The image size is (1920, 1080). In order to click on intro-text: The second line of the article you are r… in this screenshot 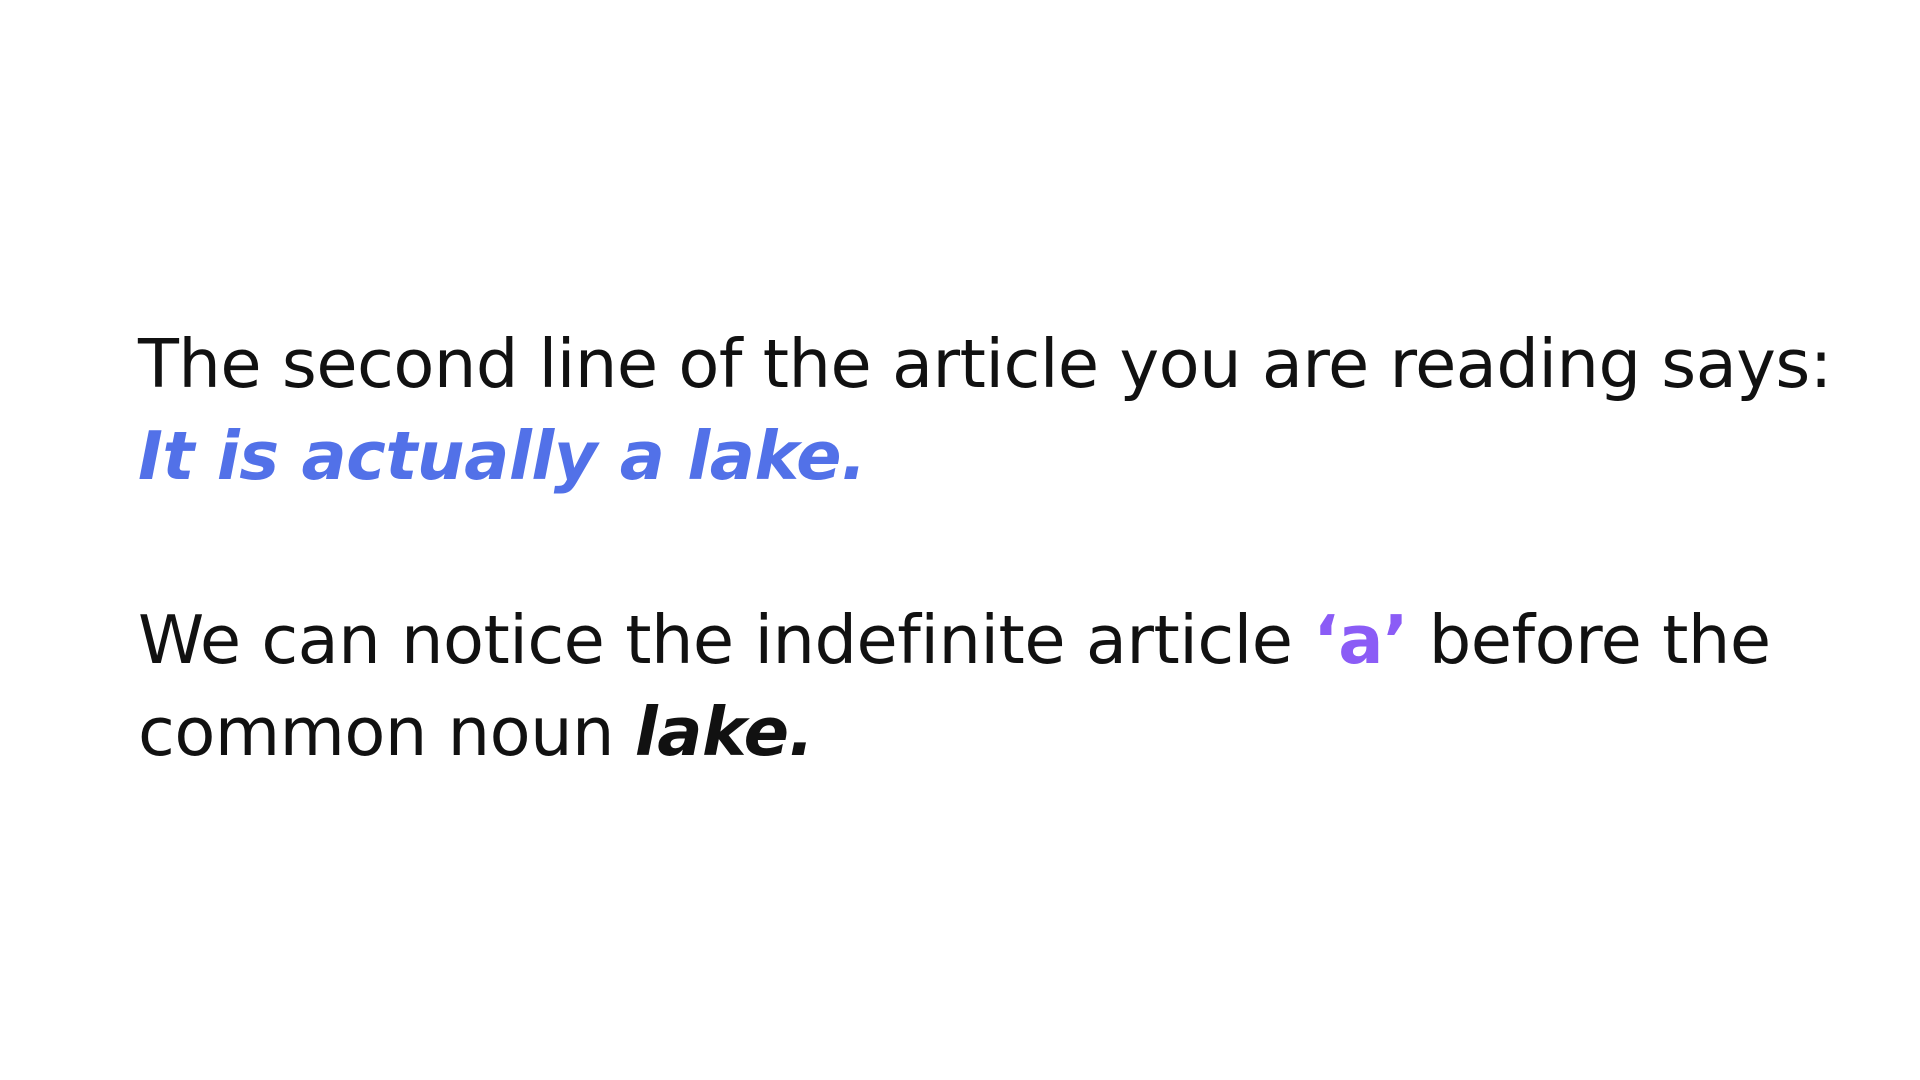, I will do `click(985, 364)`.